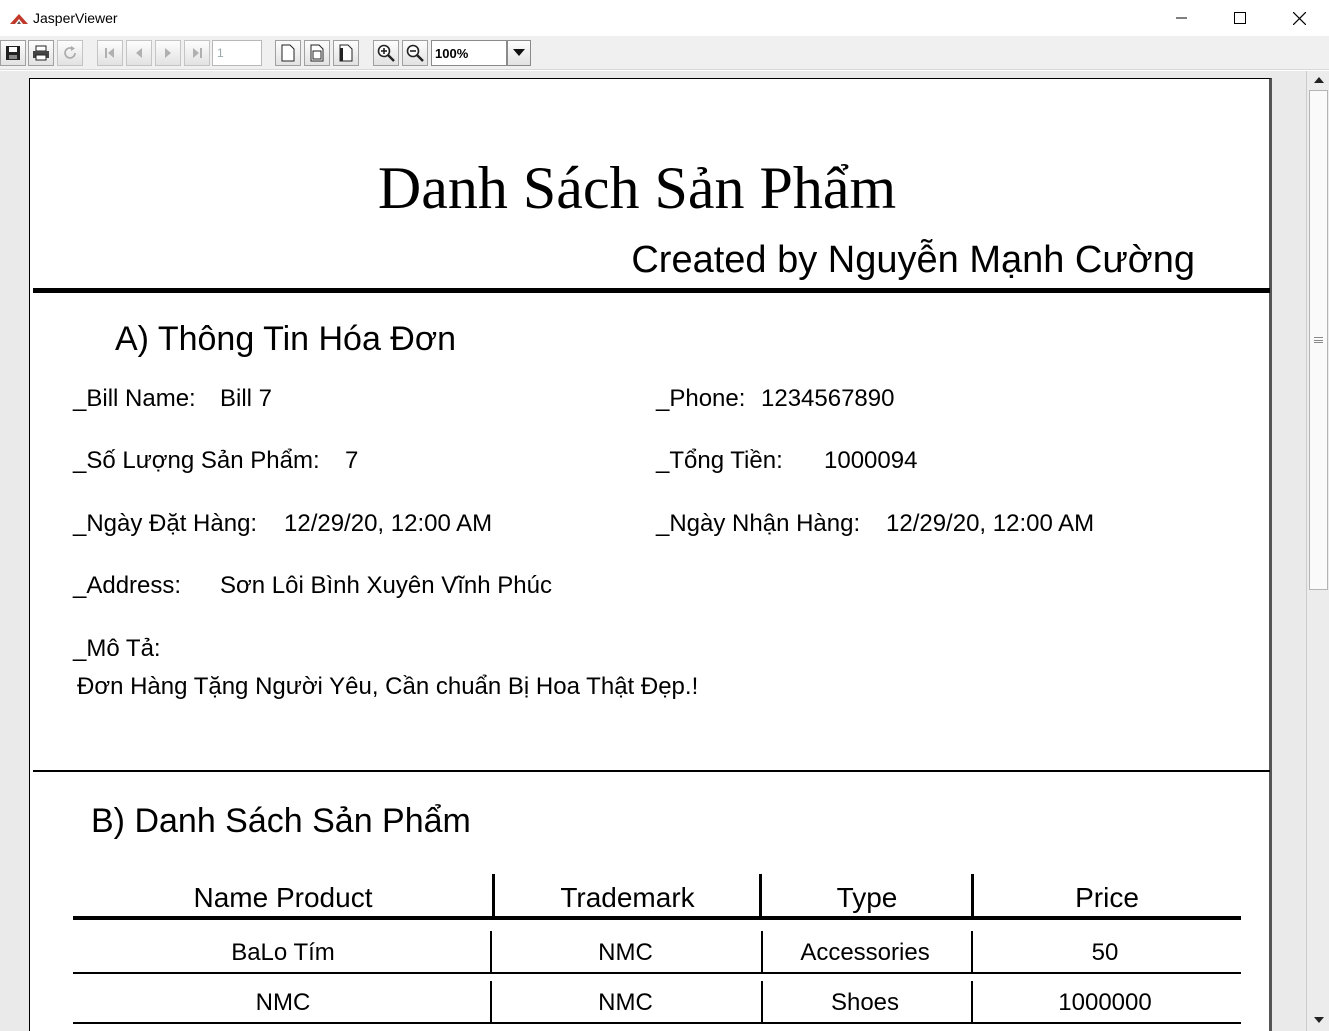 The image size is (1329, 1031). Describe the element at coordinates (657, 918) in the screenshot. I see `header-underline` at that location.